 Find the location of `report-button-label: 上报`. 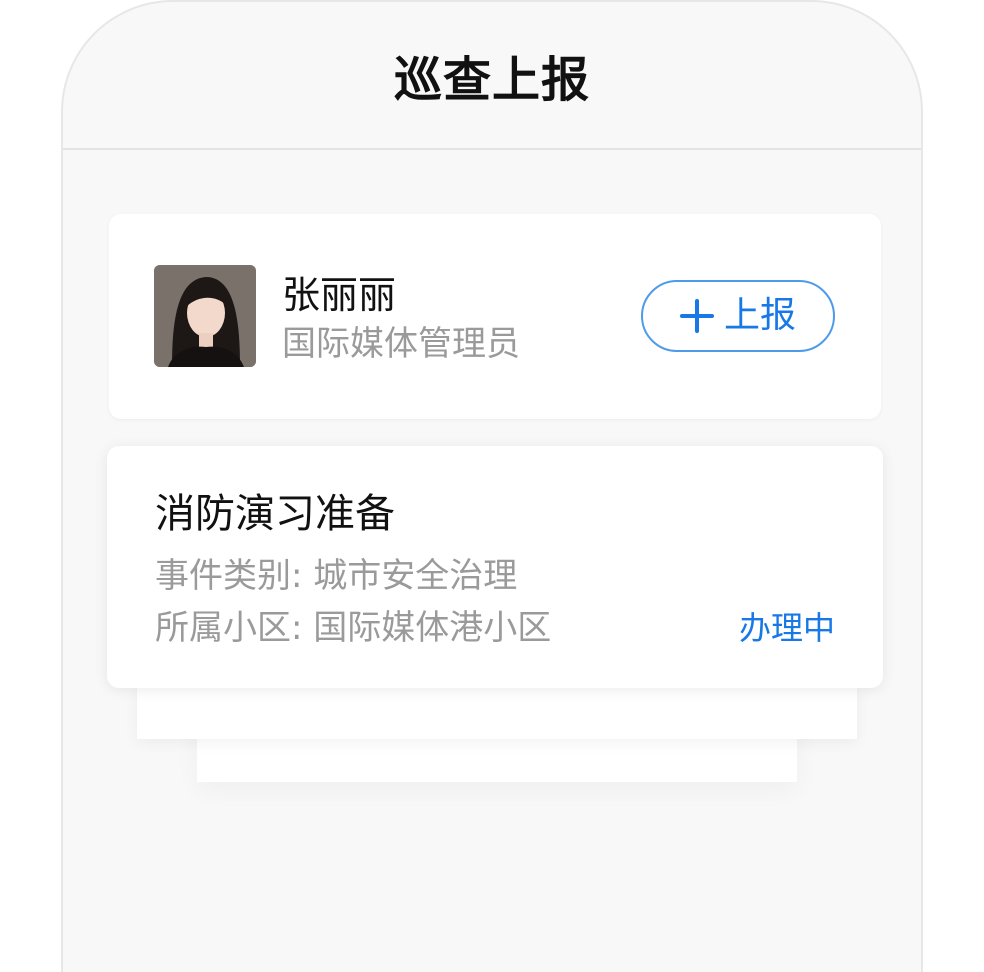

report-button-label: 上报 is located at coordinates (759, 315).